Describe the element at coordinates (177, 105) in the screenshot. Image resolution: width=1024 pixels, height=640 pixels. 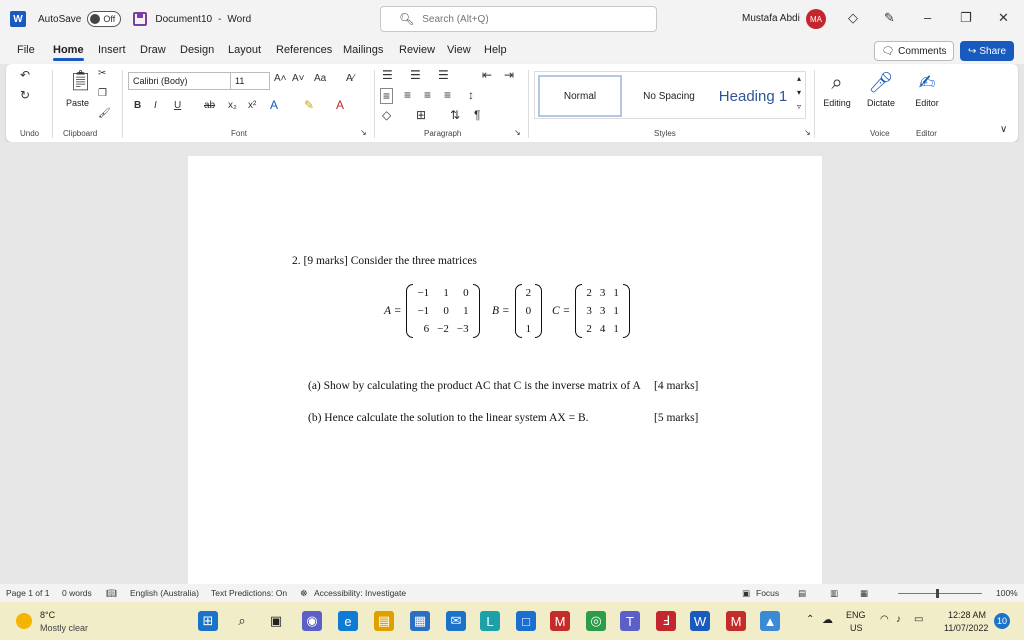
I see `underline-icon: U` at that location.